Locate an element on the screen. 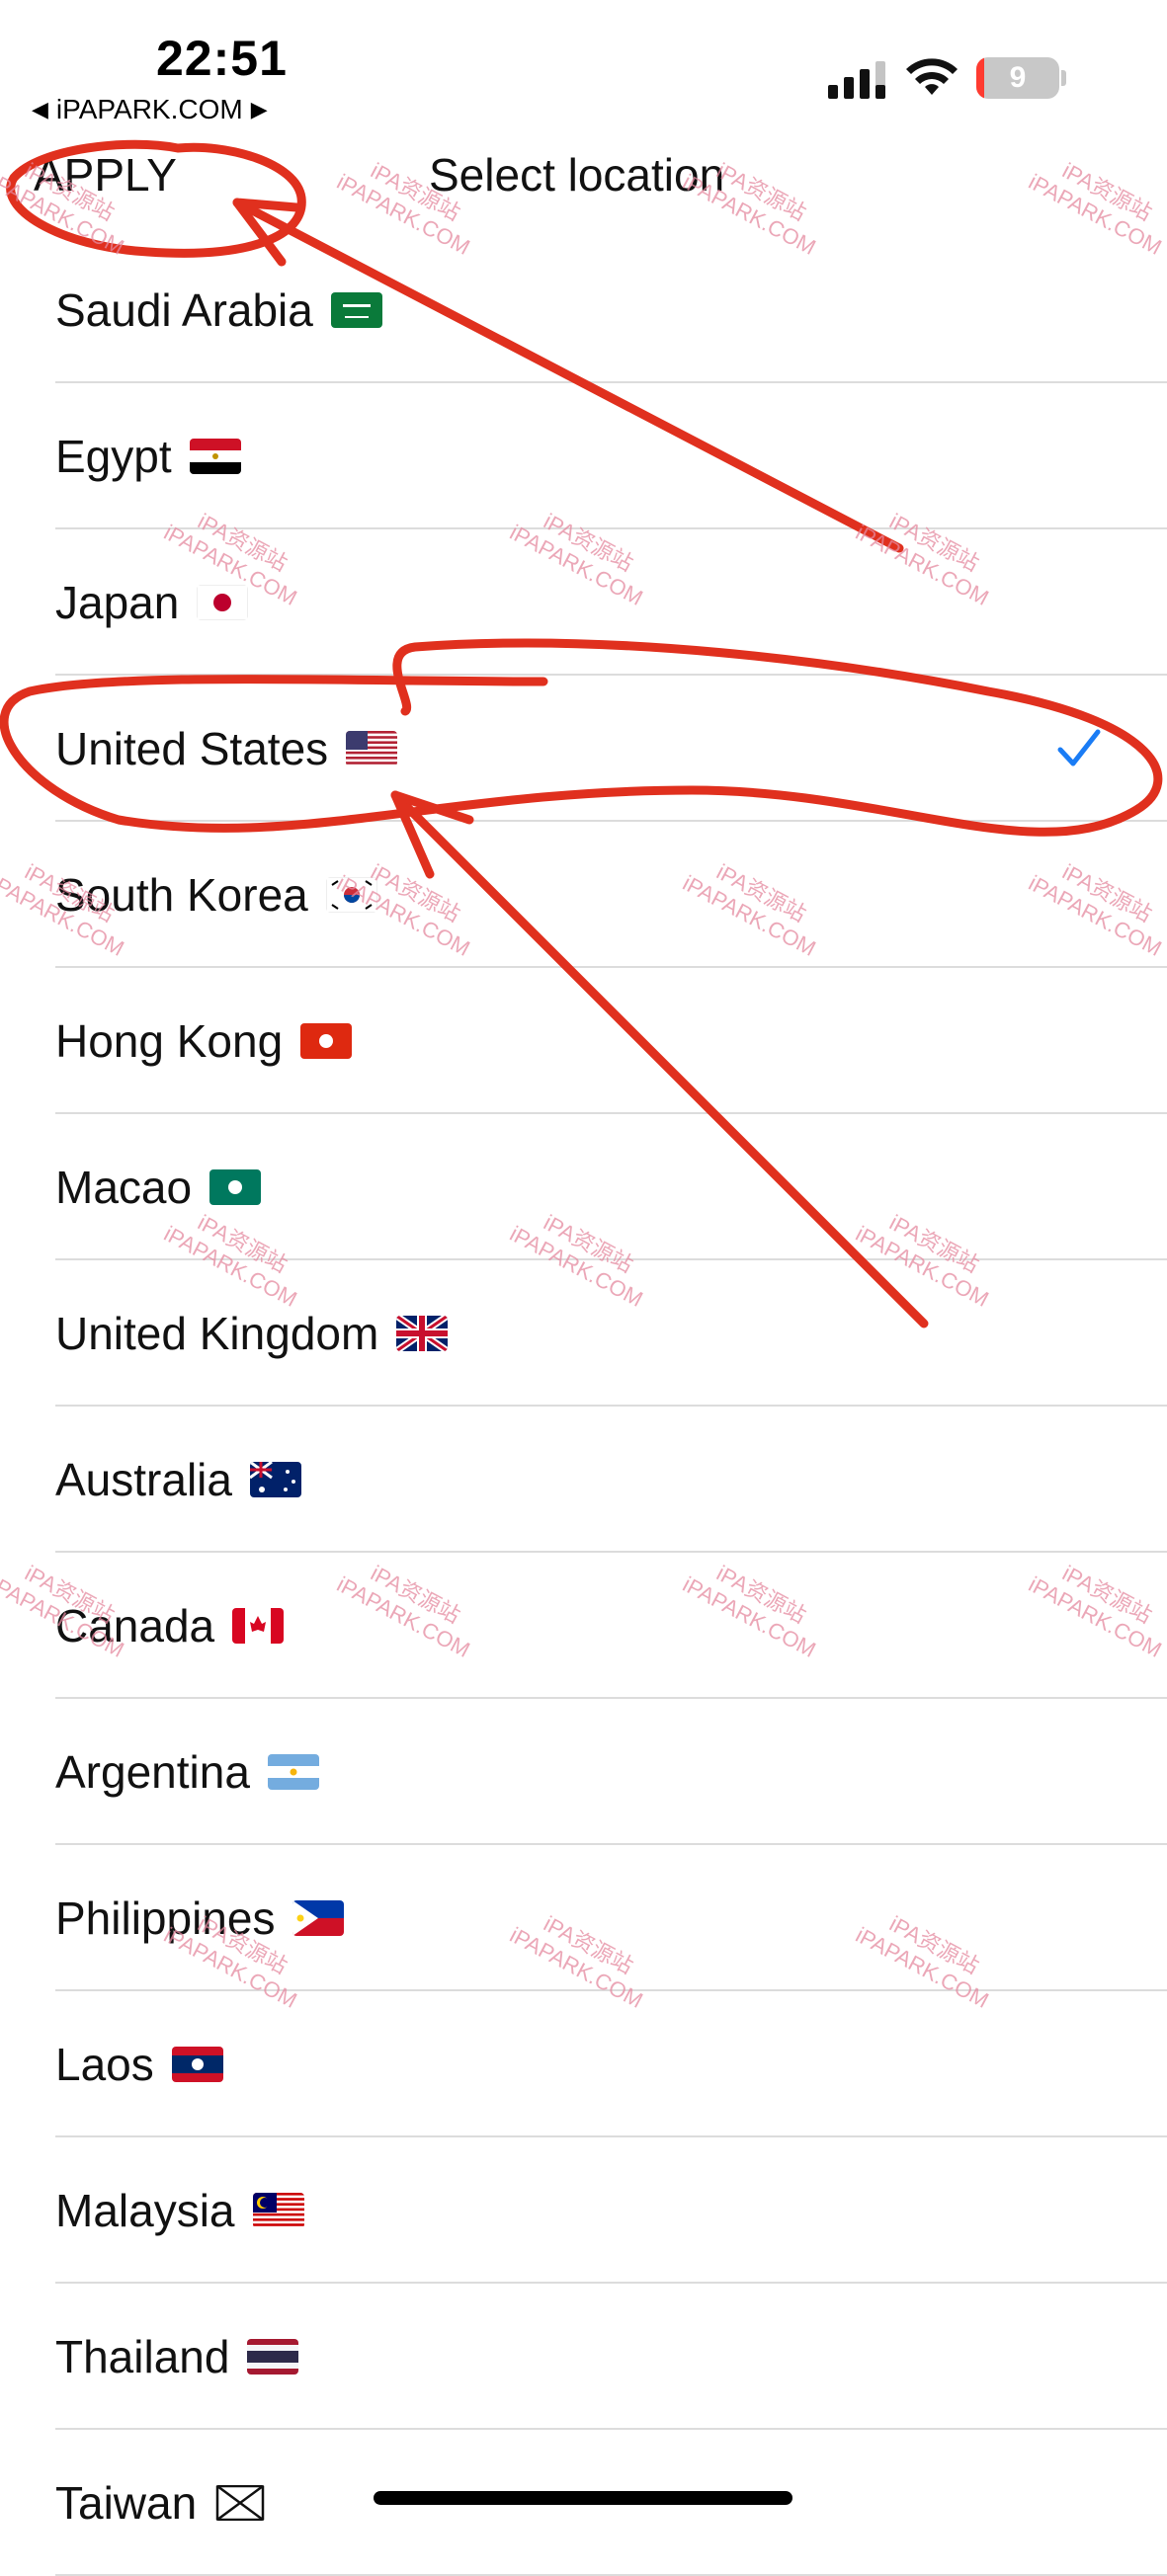 The image size is (1167, 2576). back-link-label: iPAPARK.COM is located at coordinates (149, 109).